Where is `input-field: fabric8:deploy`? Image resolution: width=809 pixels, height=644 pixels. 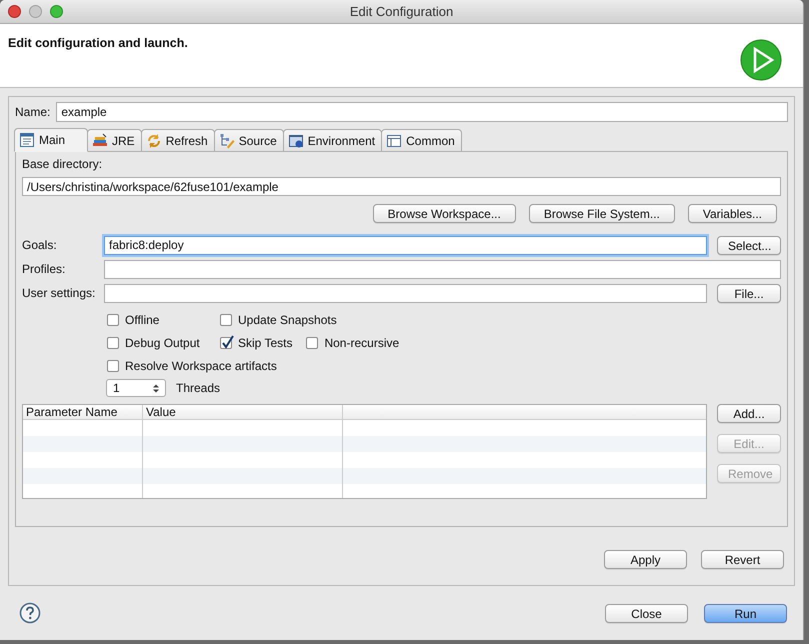 input-field: fabric8:deploy is located at coordinates (405, 245).